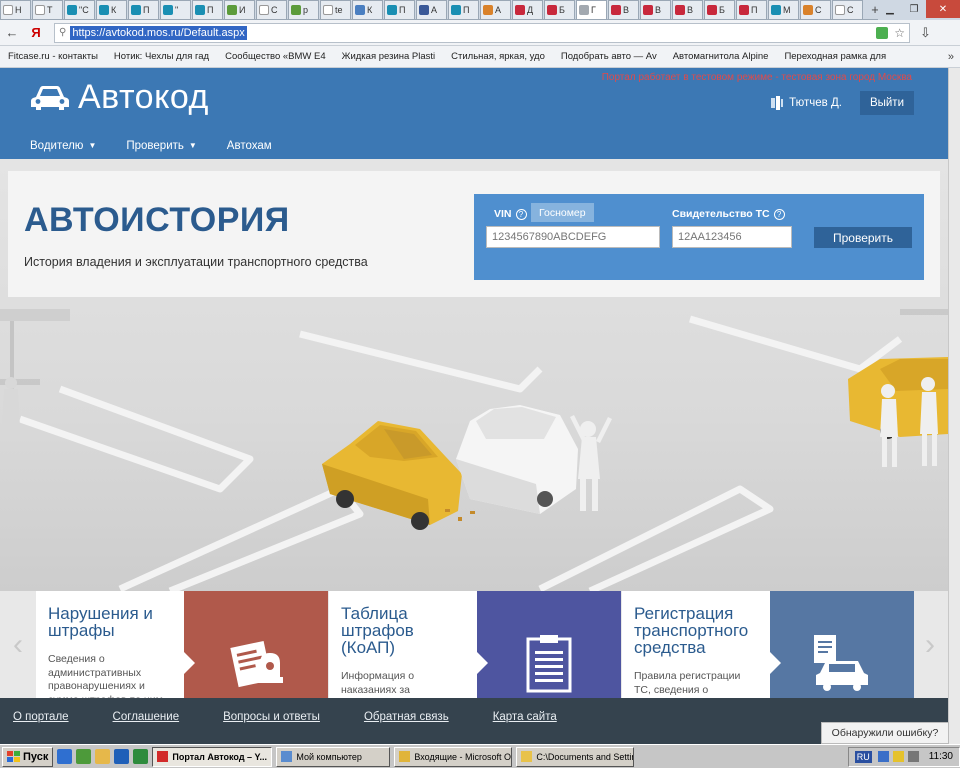  What do you see at coordinates (882, 32) in the screenshot?
I see `lock-icon` at bounding box center [882, 32].